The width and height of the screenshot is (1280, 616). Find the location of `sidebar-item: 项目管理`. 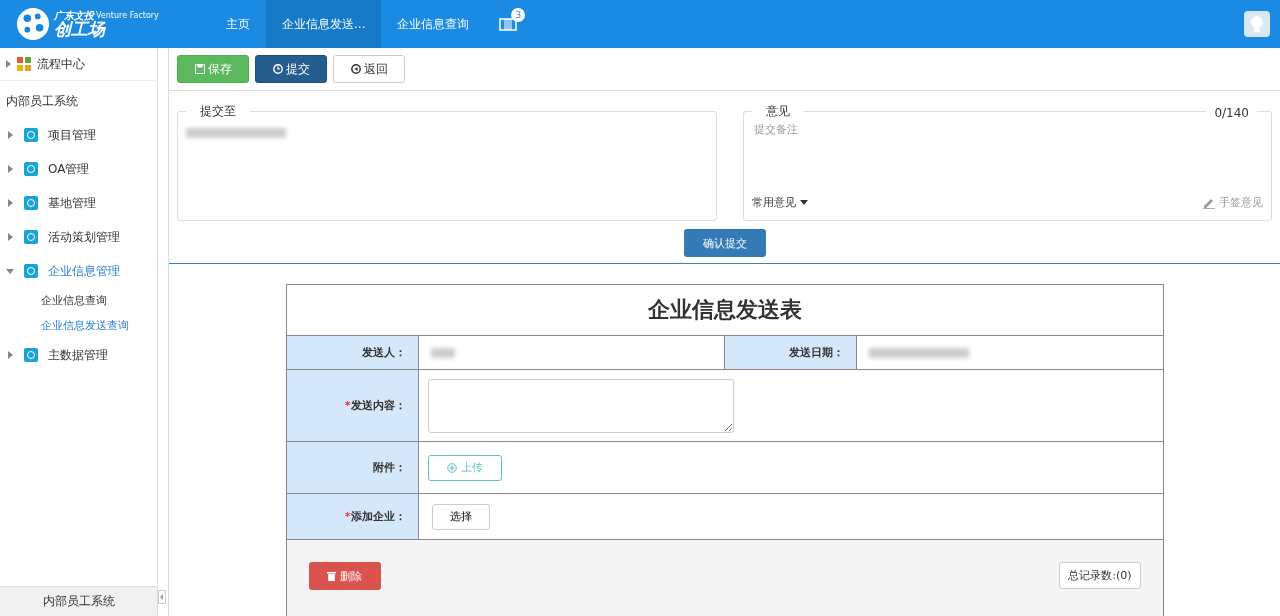

sidebar-item: 项目管理 is located at coordinates (72, 135).